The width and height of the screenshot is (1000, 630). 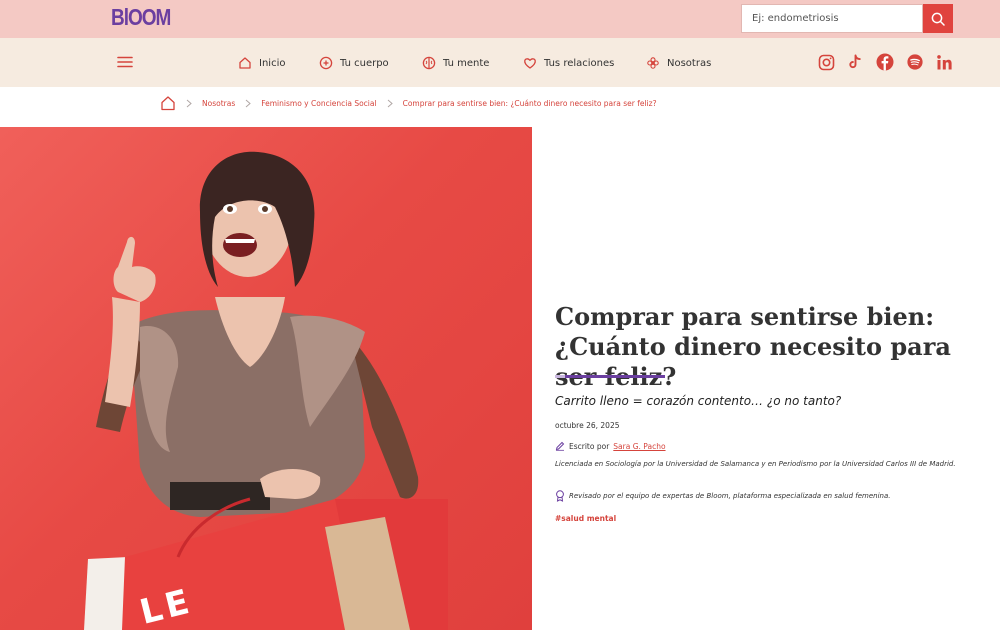 I want to click on title-divider, so click(x=610, y=376).